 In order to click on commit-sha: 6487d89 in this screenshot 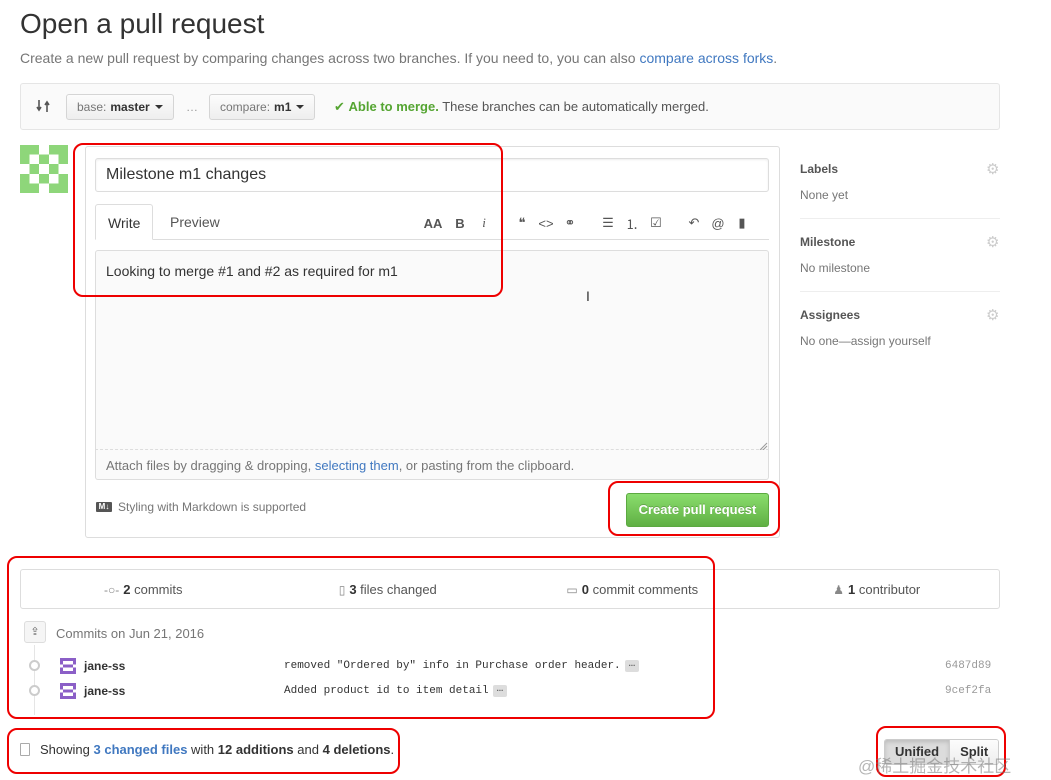, I will do `click(968, 666)`.